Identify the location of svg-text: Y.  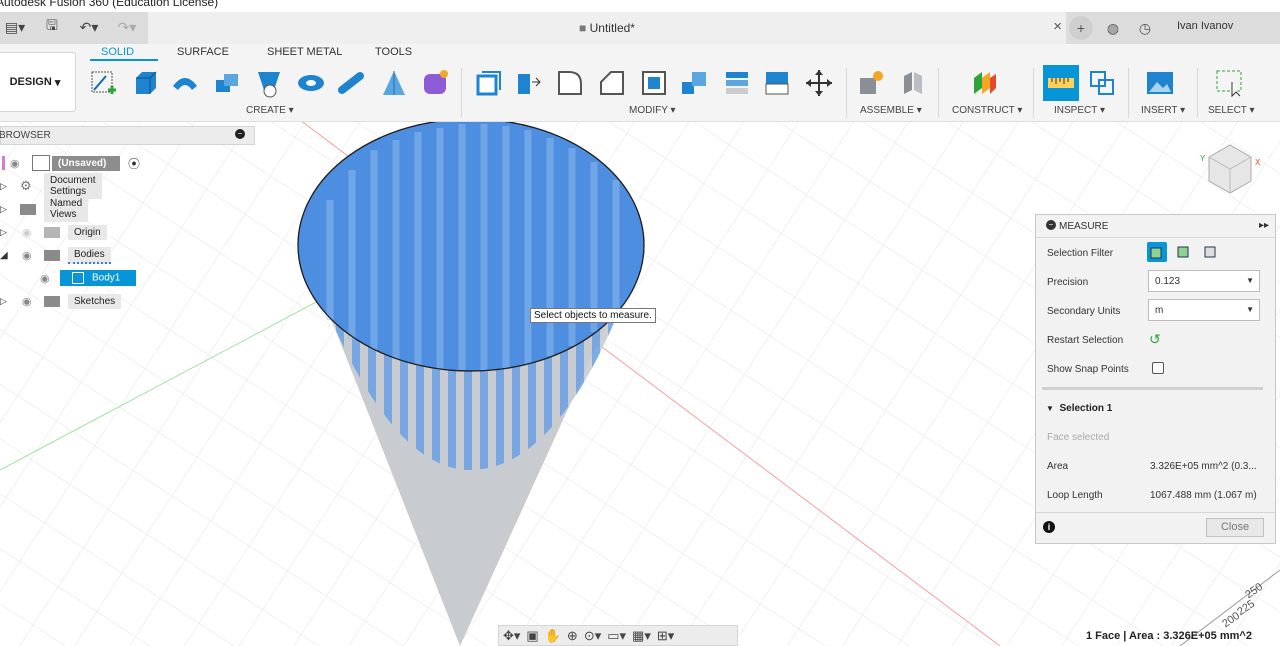
(1203, 158).